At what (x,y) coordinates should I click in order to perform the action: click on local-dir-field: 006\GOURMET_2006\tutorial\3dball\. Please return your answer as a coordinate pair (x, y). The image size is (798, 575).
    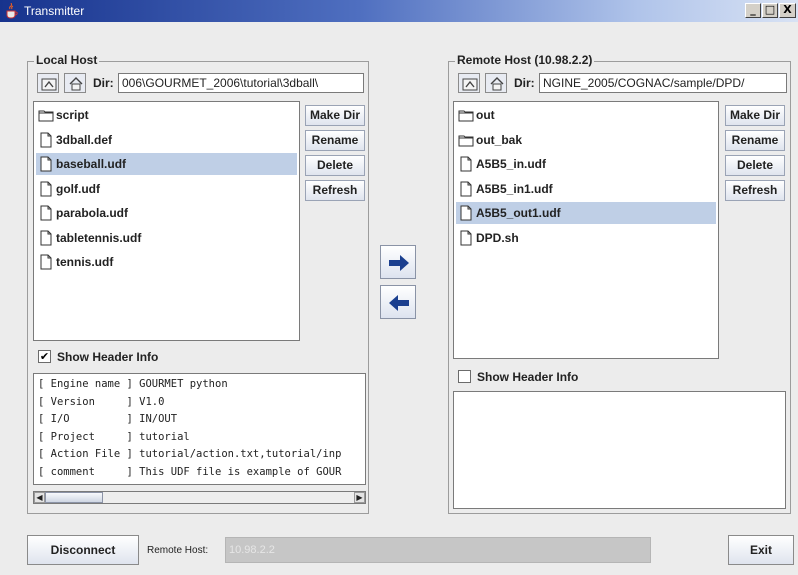
    Looking at the image, I should click on (241, 83).